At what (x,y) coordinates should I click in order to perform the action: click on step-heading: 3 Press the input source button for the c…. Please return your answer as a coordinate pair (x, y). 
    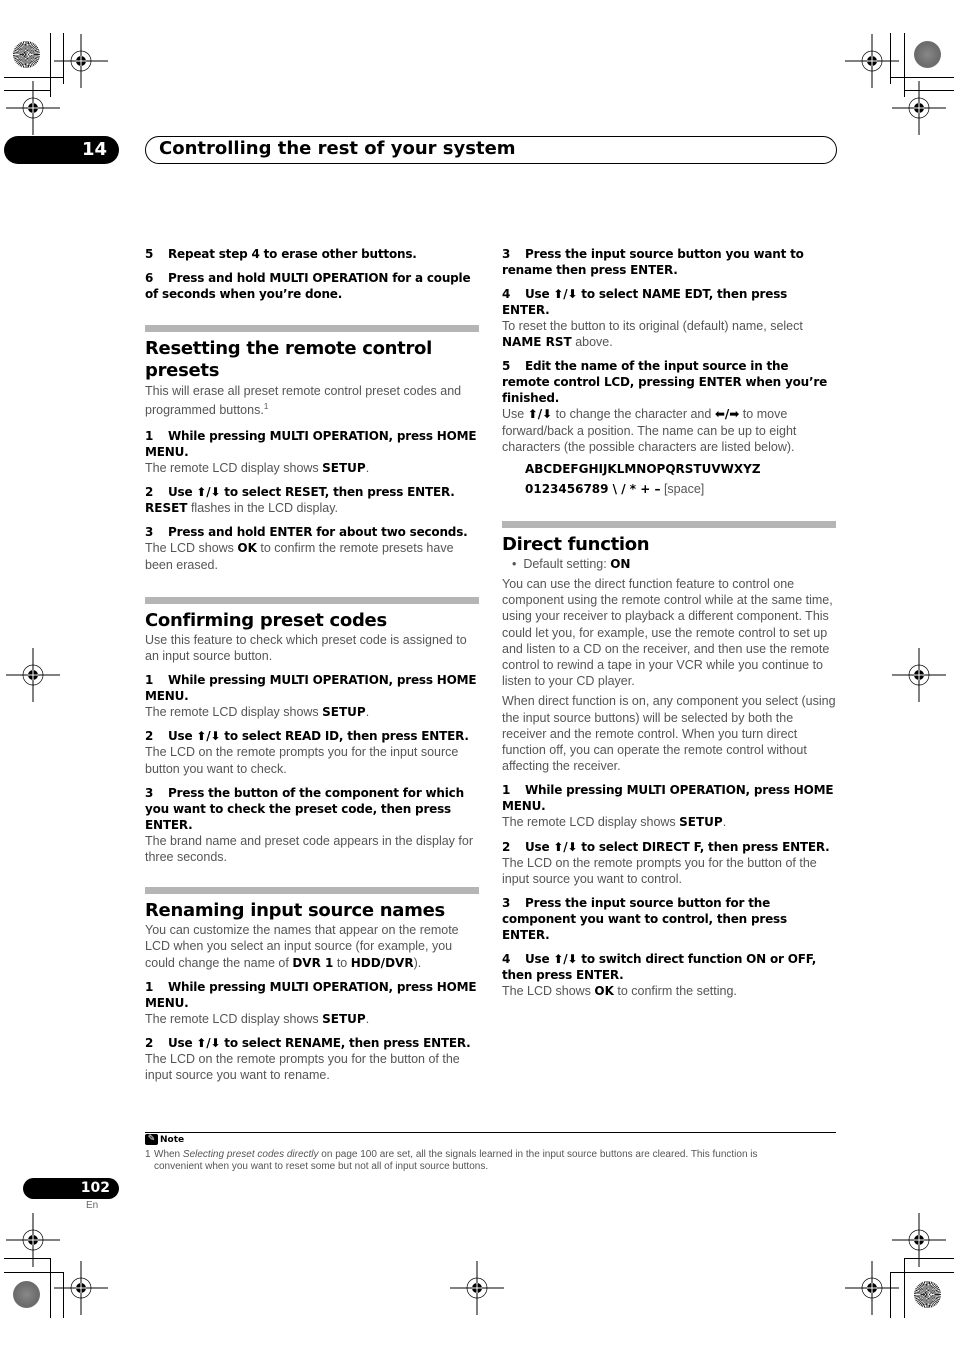
    Looking at the image, I should click on (644, 919).